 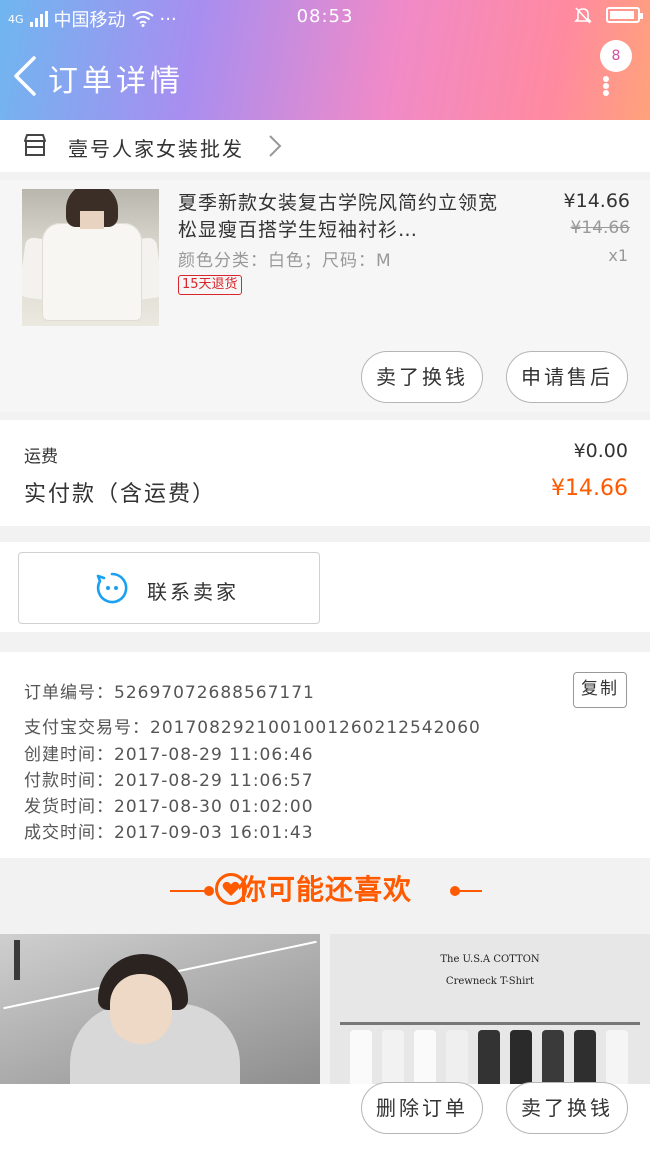 I want to click on recommend-item, so click(x=160, y=1009).